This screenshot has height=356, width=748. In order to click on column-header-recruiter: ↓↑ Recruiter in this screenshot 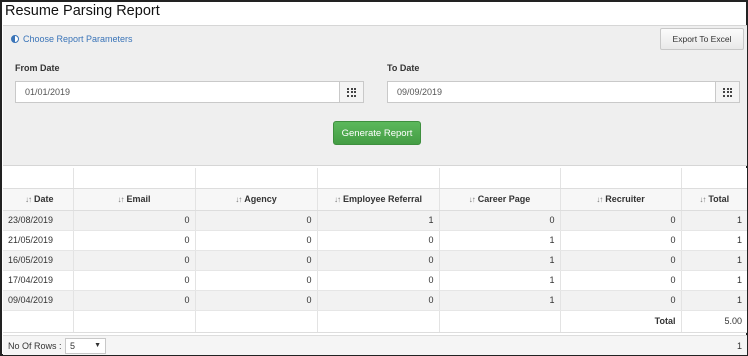, I will do `click(621, 199)`.